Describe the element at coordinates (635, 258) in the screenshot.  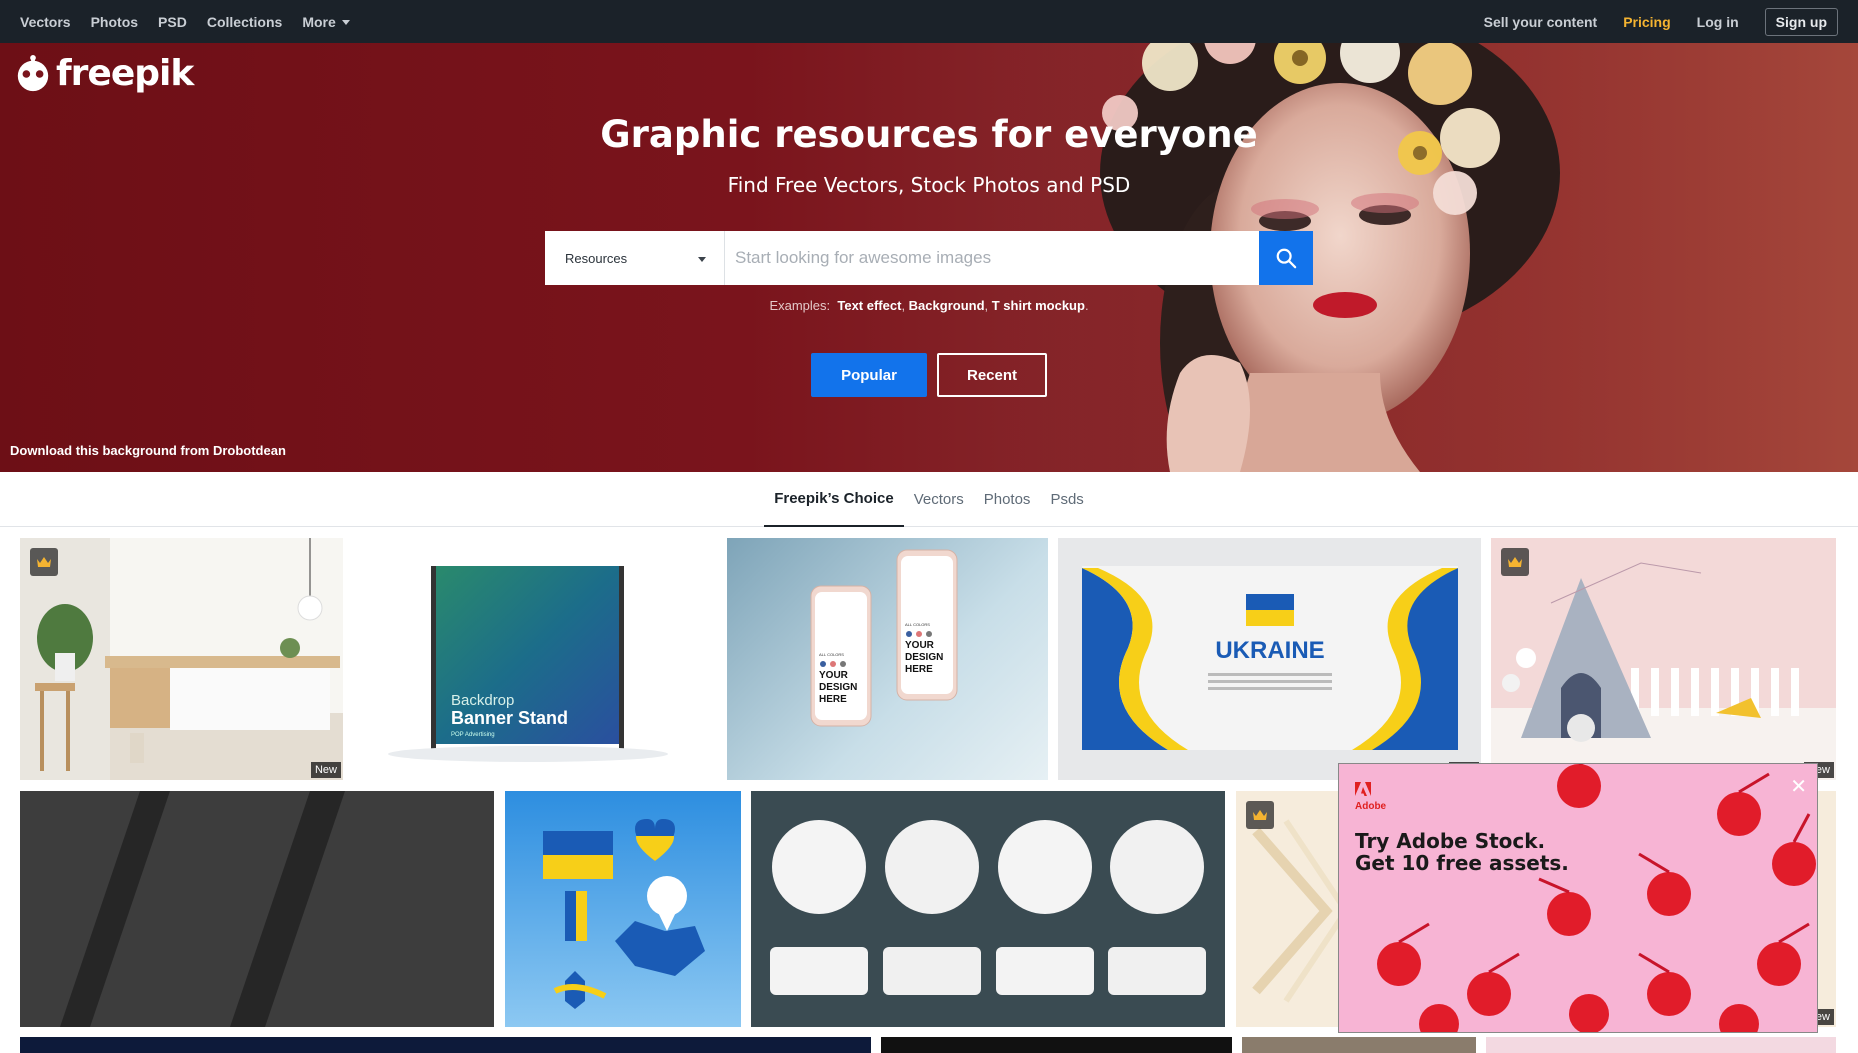
I see `resource-type-select: Resources` at that location.